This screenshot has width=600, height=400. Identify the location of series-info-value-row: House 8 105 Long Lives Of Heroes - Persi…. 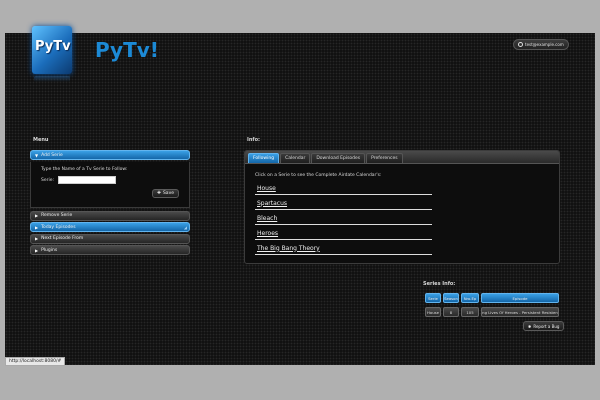
(492, 312).